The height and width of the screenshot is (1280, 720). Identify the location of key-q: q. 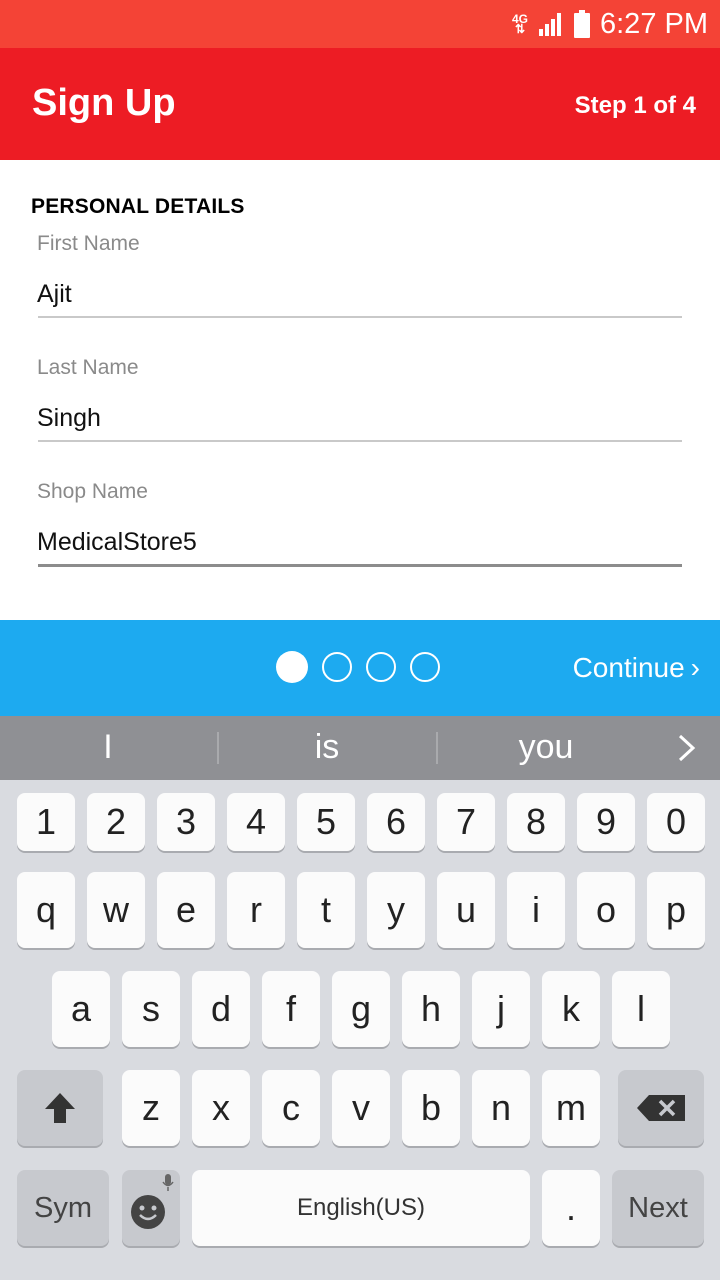
(46, 910).